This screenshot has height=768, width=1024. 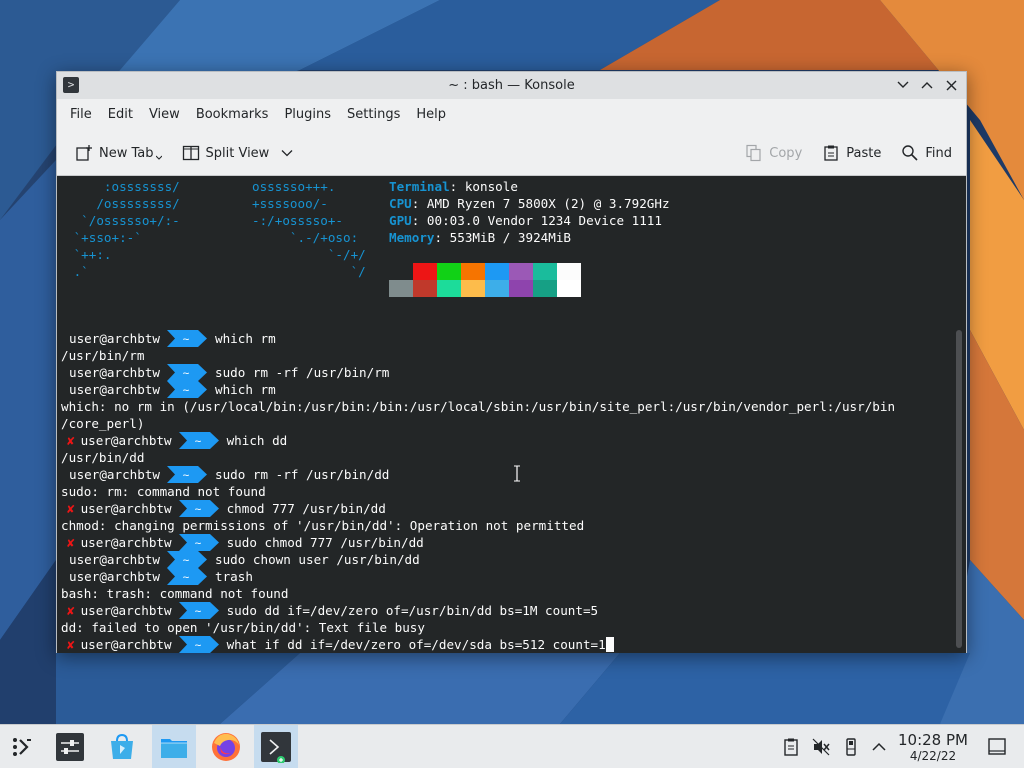 I want to click on konsole-icon, so click(x=276, y=747).